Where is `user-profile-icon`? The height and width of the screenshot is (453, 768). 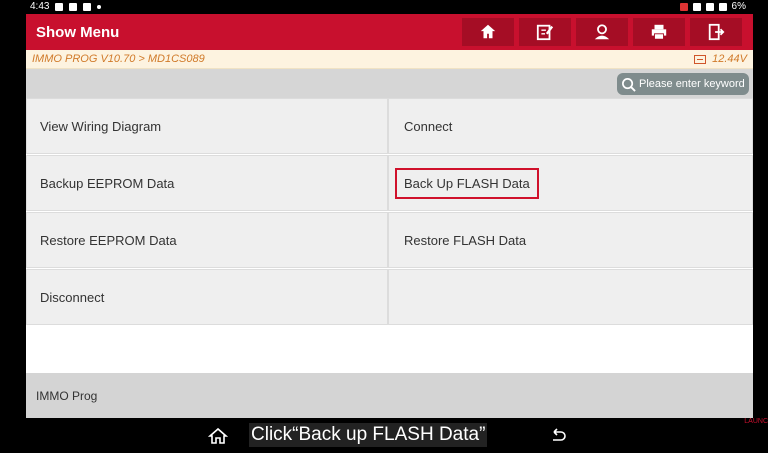 user-profile-icon is located at coordinates (602, 32).